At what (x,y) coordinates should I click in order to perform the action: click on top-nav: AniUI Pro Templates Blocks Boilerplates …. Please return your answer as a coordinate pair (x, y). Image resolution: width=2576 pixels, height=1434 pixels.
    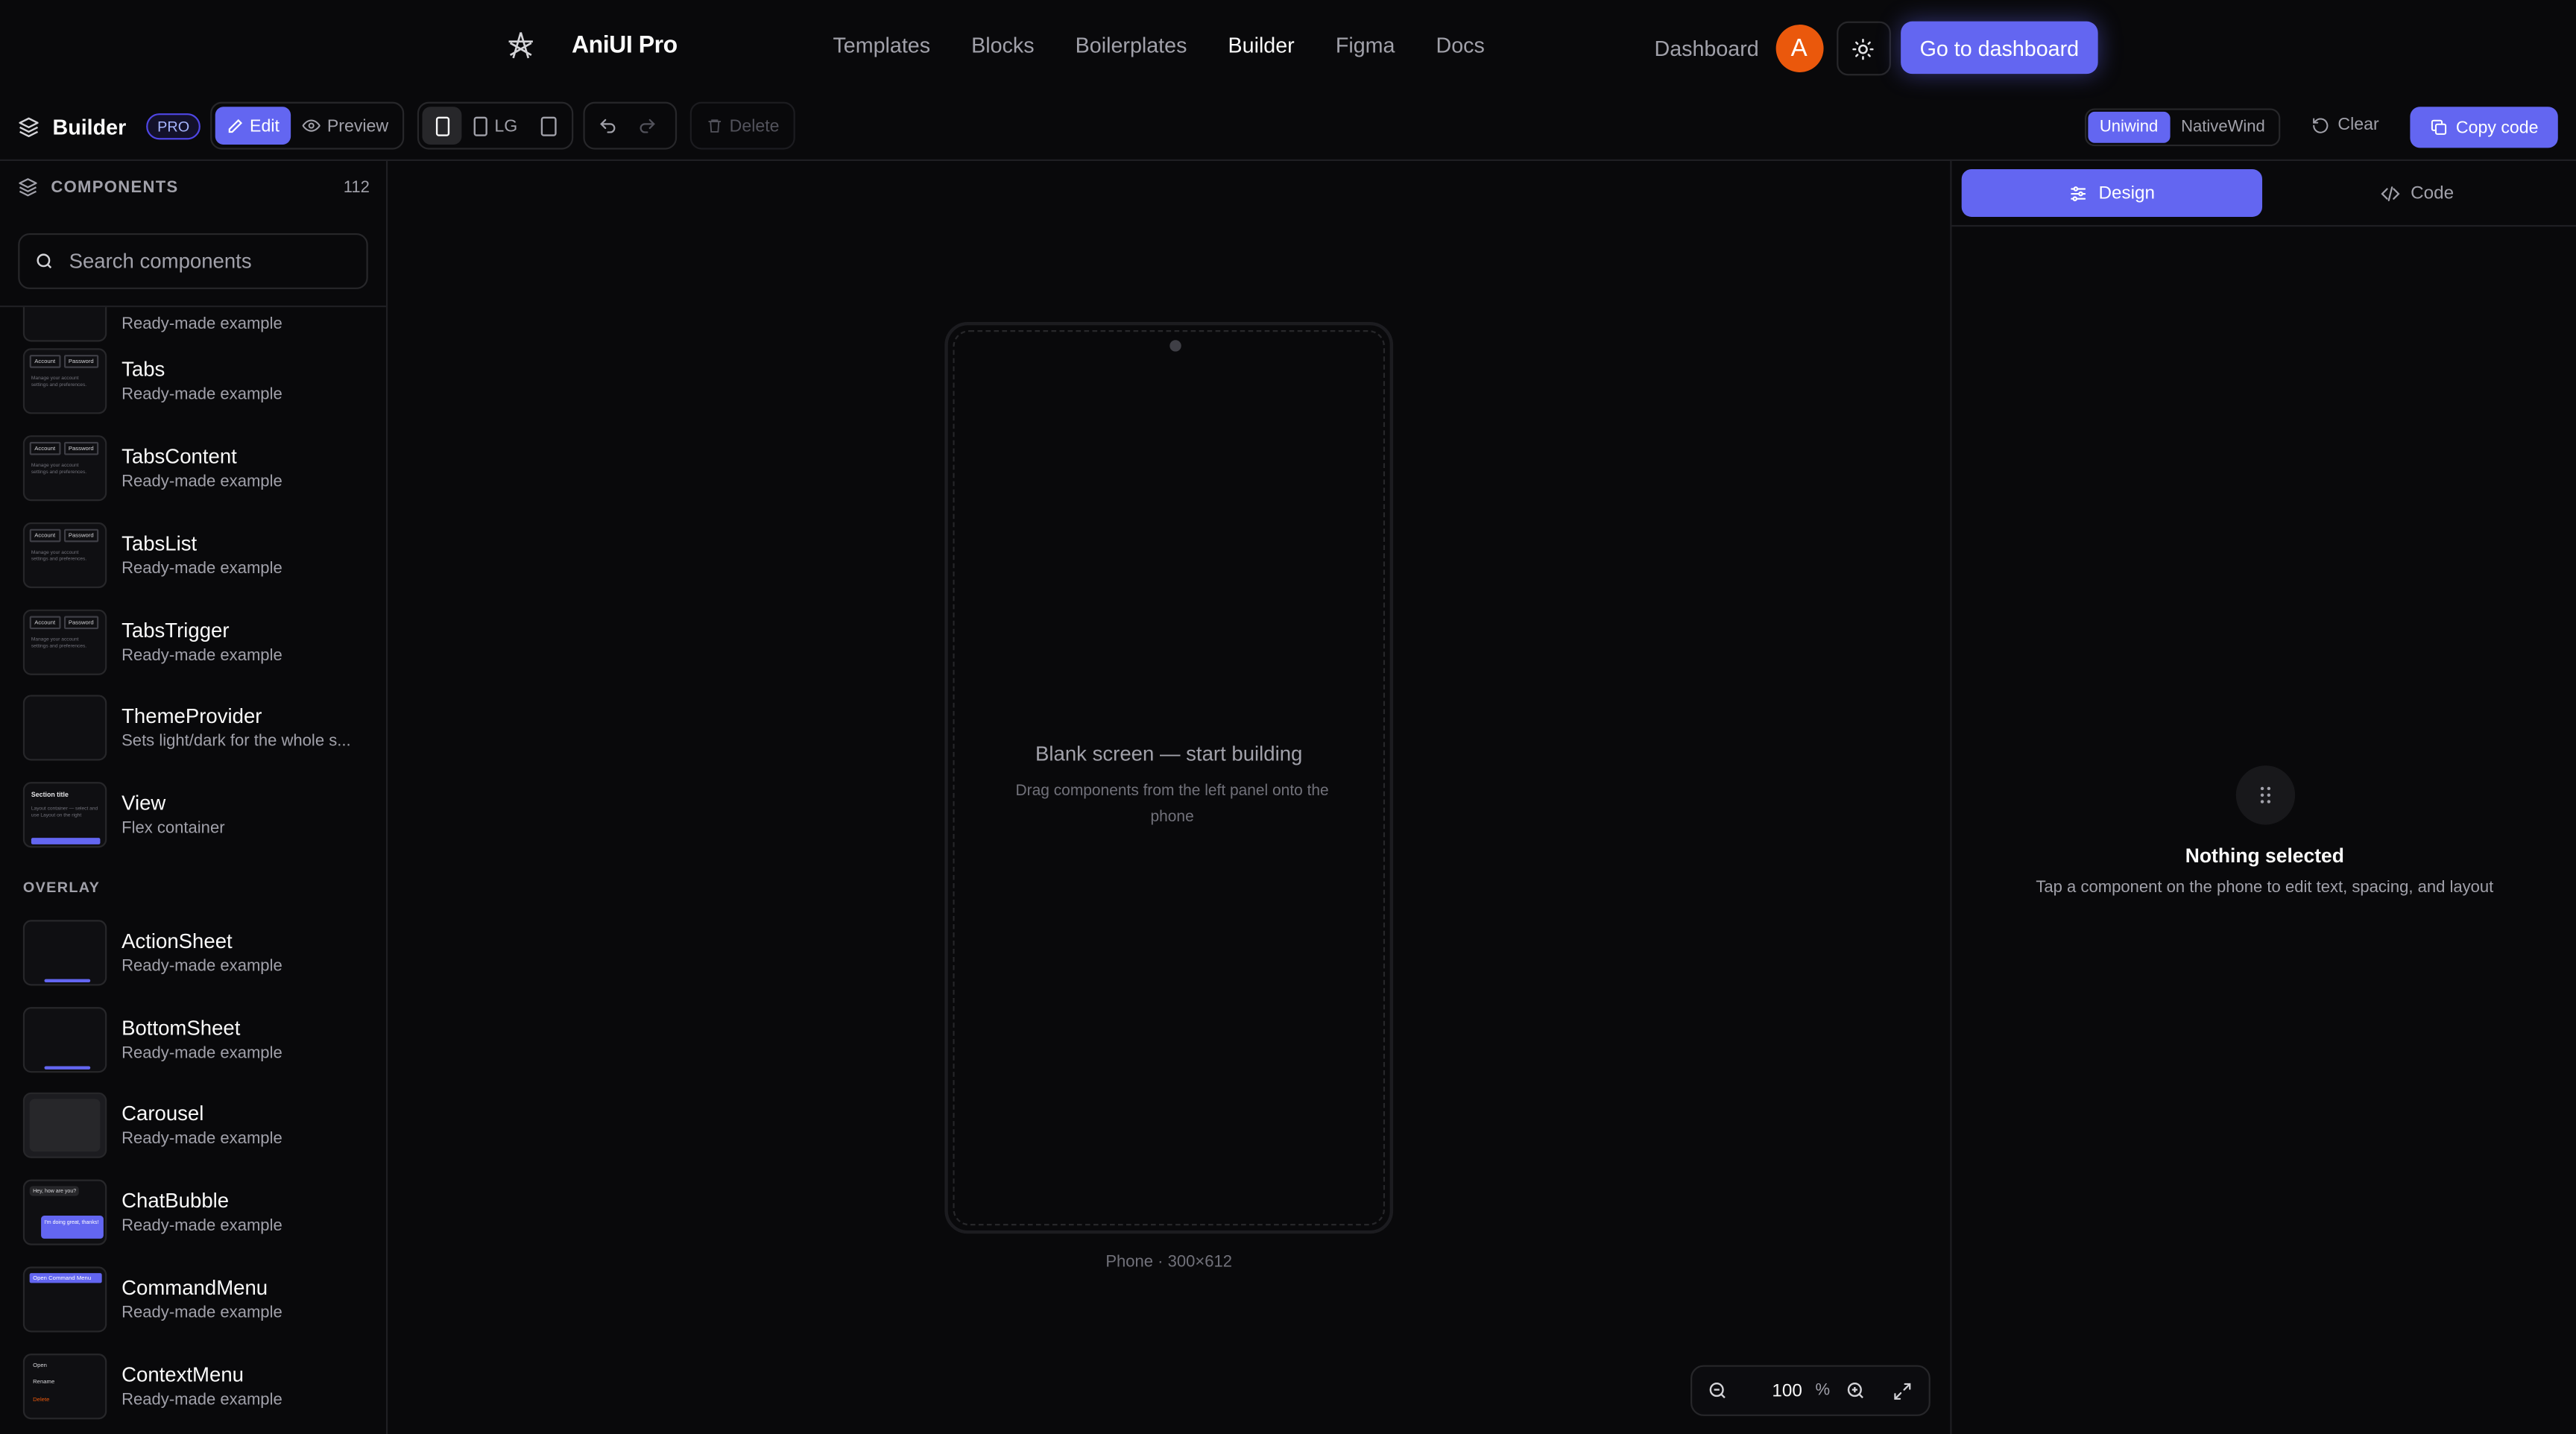
    Looking at the image, I should click on (1288, 47).